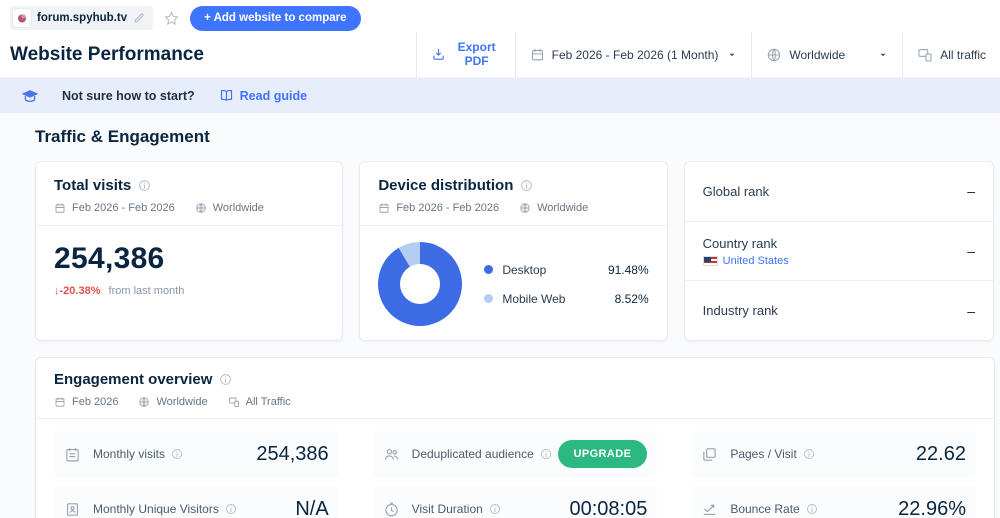 The image size is (1000, 518). Describe the element at coordinates (833, 502) in the screenshot. I see `metric-bounce-rate: Bounce Rate 22.96%` at that location.